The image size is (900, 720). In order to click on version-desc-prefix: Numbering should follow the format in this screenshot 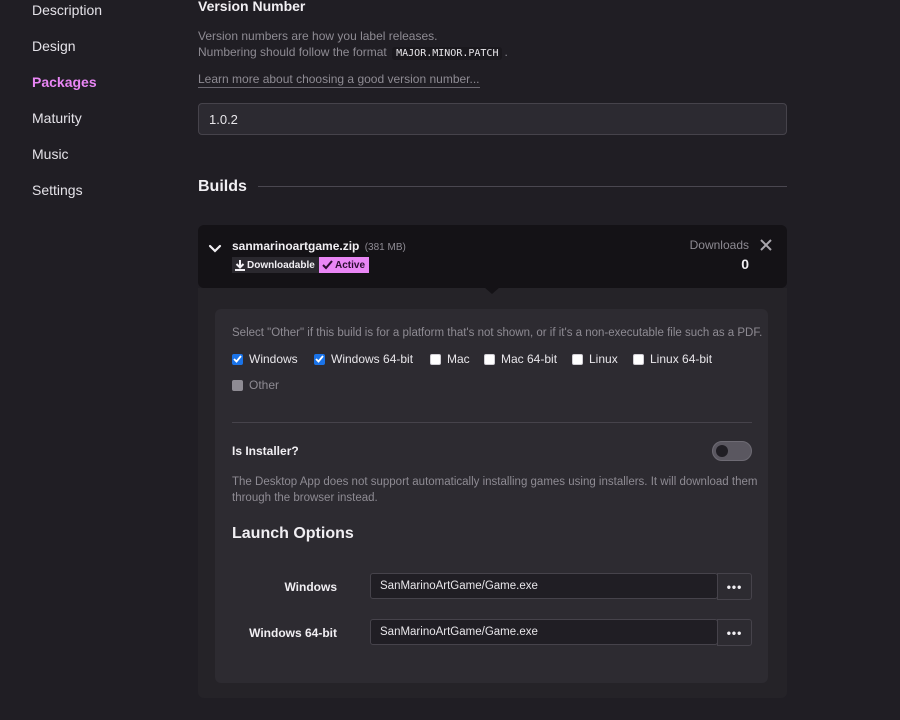, I will do `click(292, 52)`.